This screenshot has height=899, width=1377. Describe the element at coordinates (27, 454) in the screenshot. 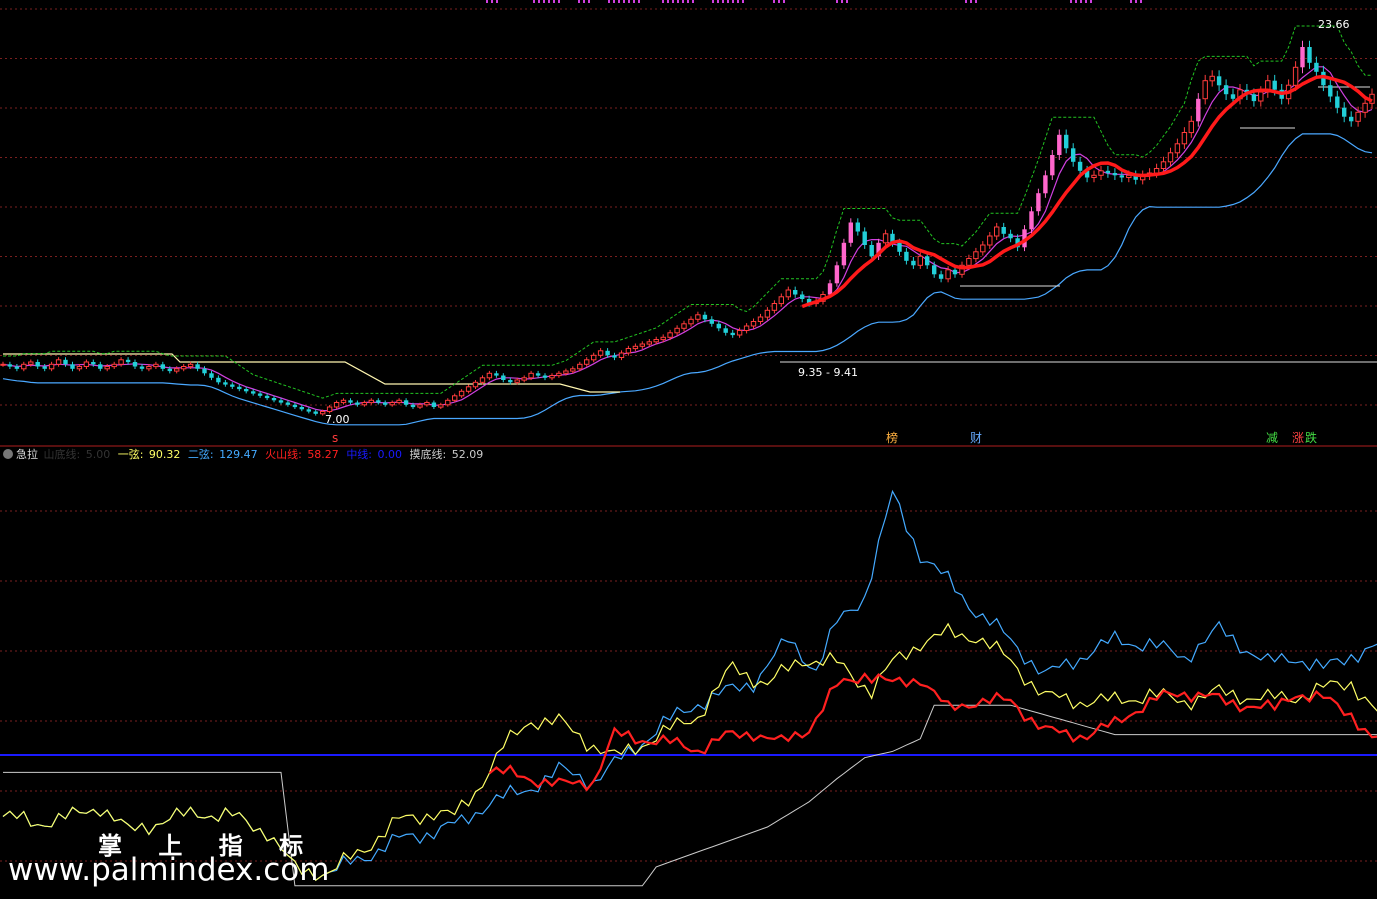

I see `indicator-name: 急拉` at that location.